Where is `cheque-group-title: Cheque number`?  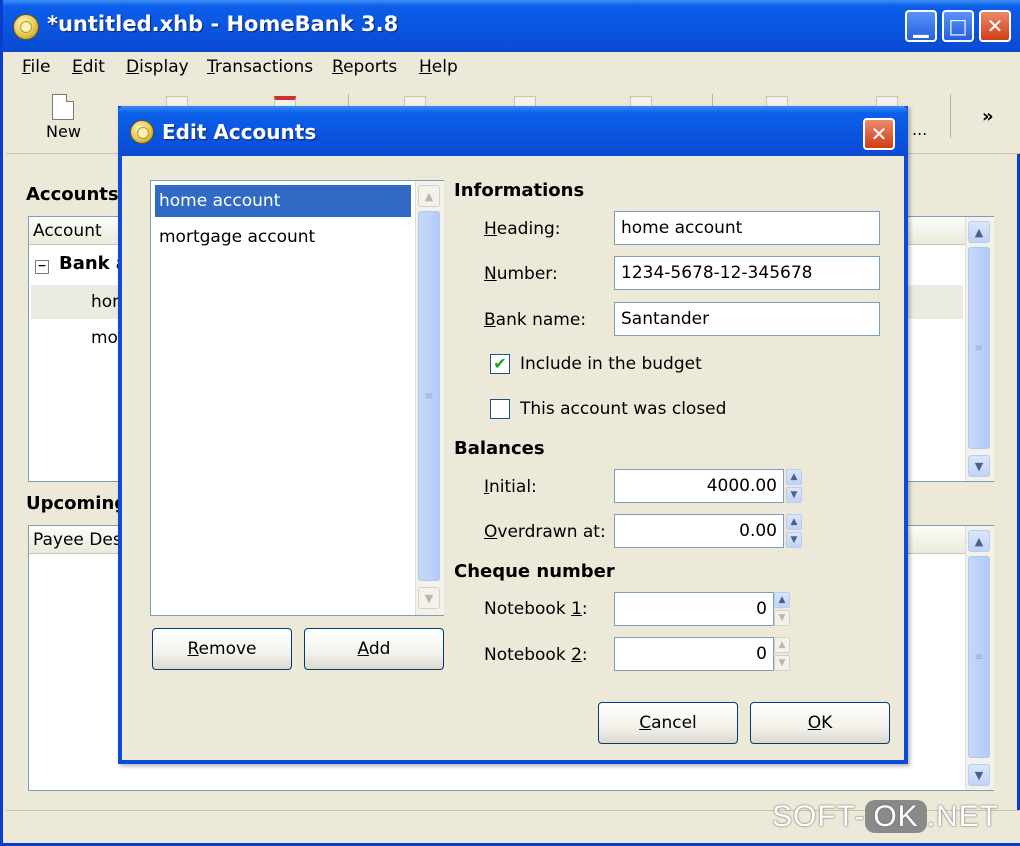 cheque-group-title: Cheque number is located at coordinates (534, 571).